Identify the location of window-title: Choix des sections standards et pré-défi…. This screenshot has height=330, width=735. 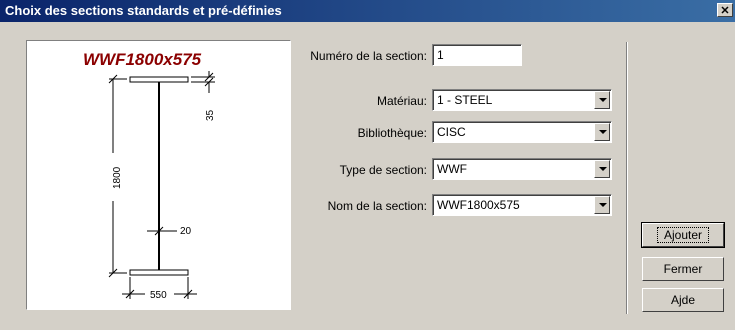
(143, 10).